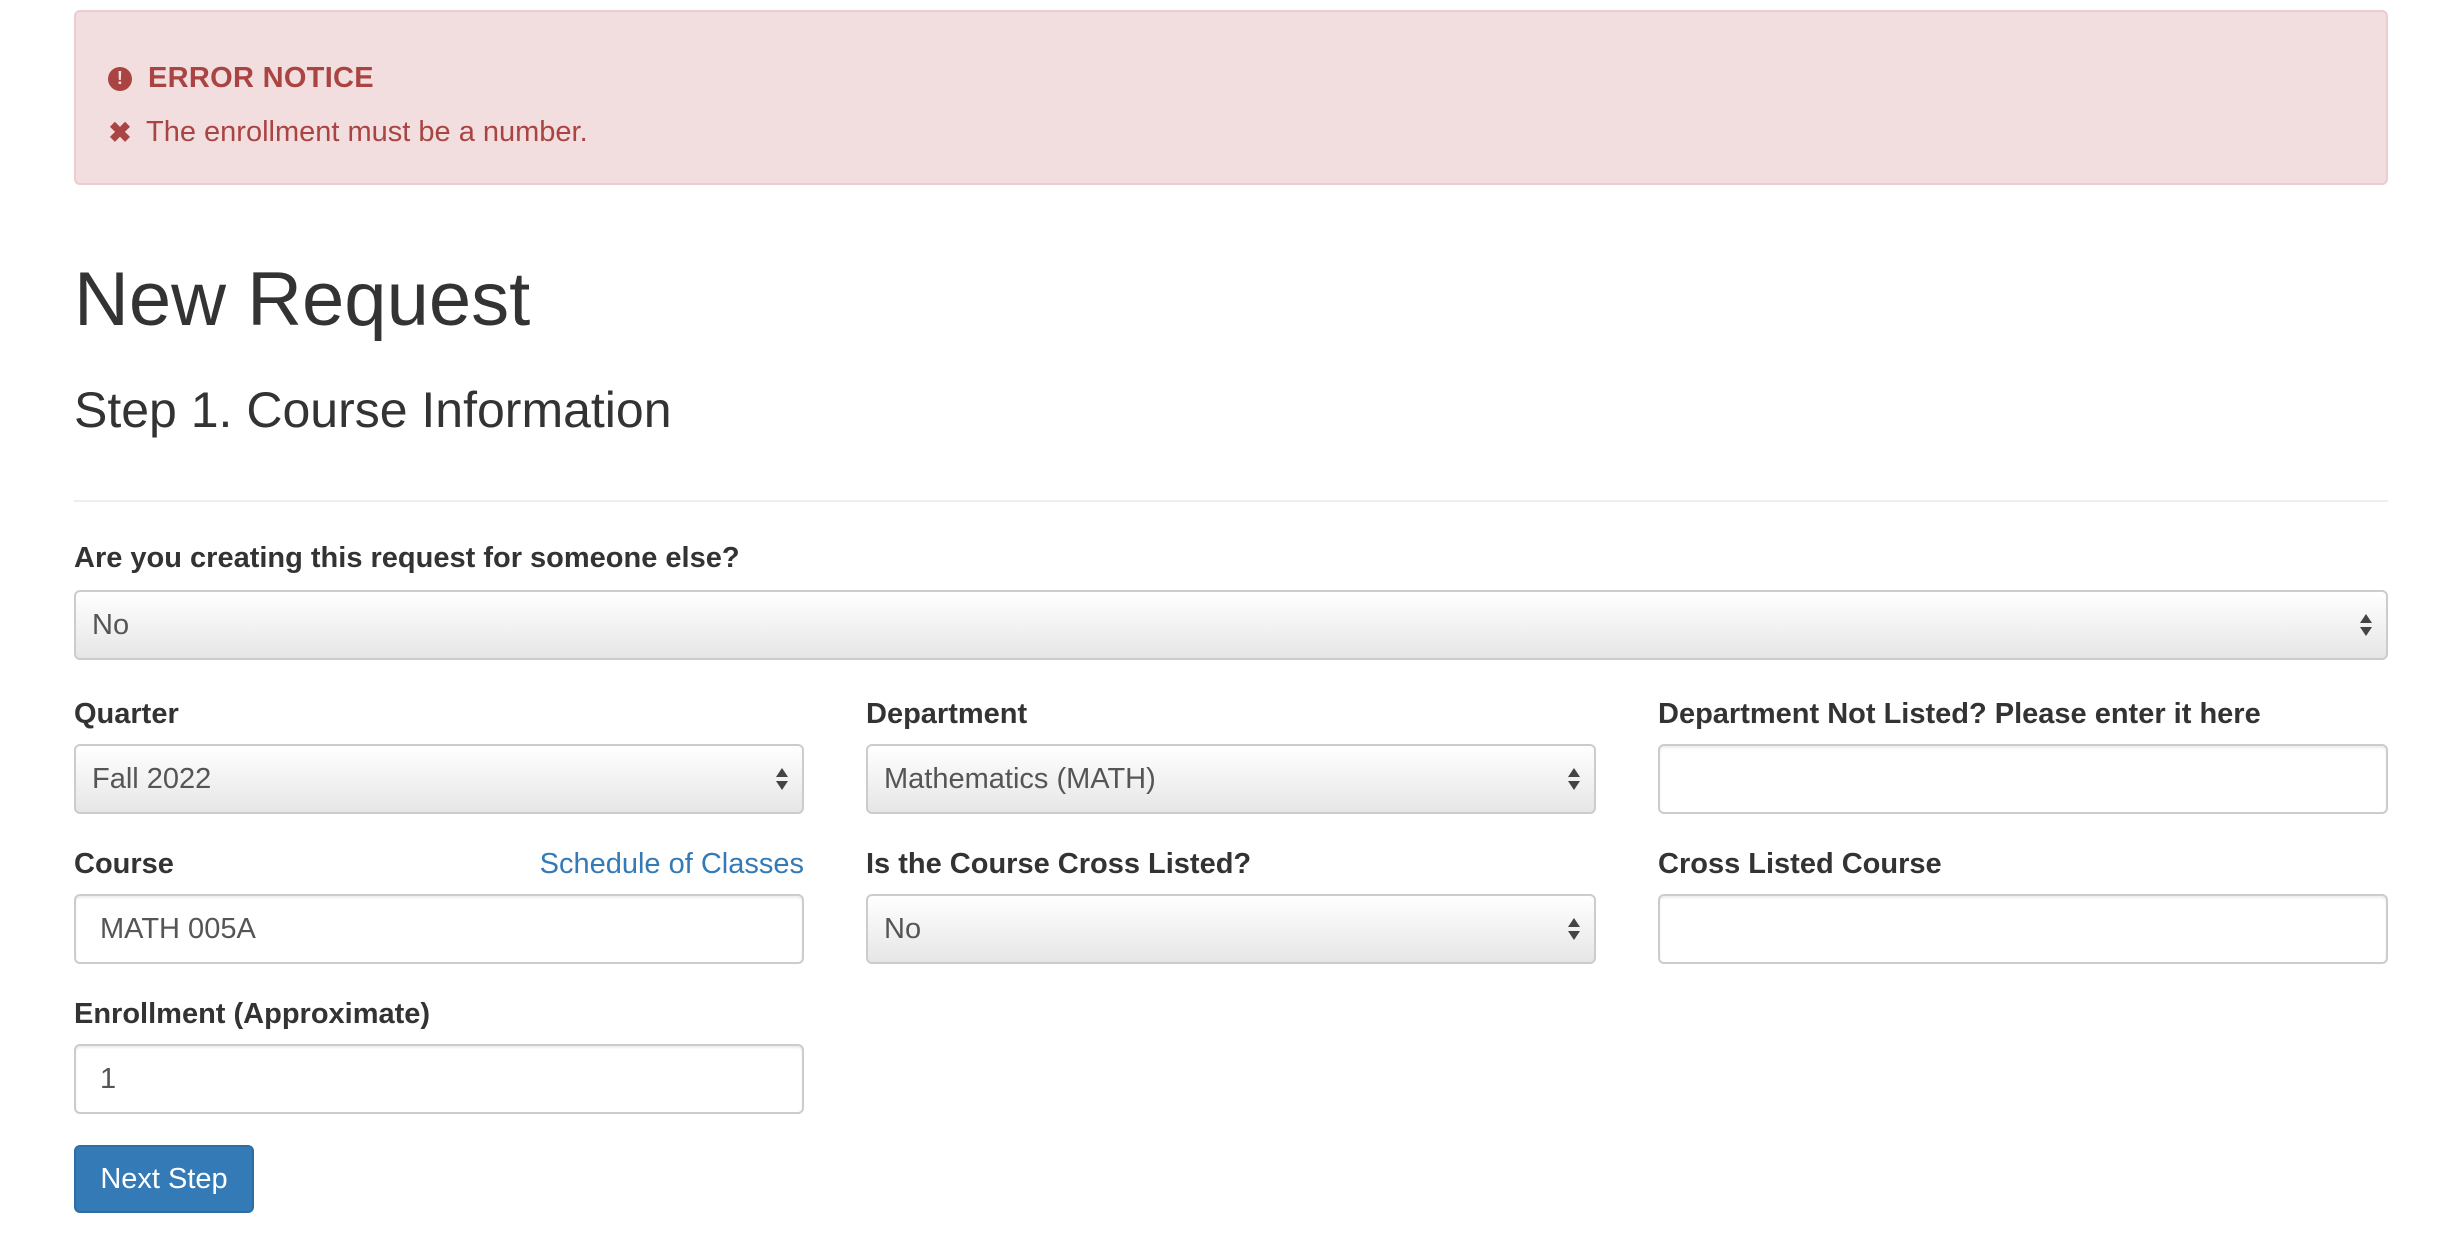  What do you see at coordinates (120, 78) in the screenshot?
I see `exclamation-circle-icon: !` at bounding box center [120, 78].